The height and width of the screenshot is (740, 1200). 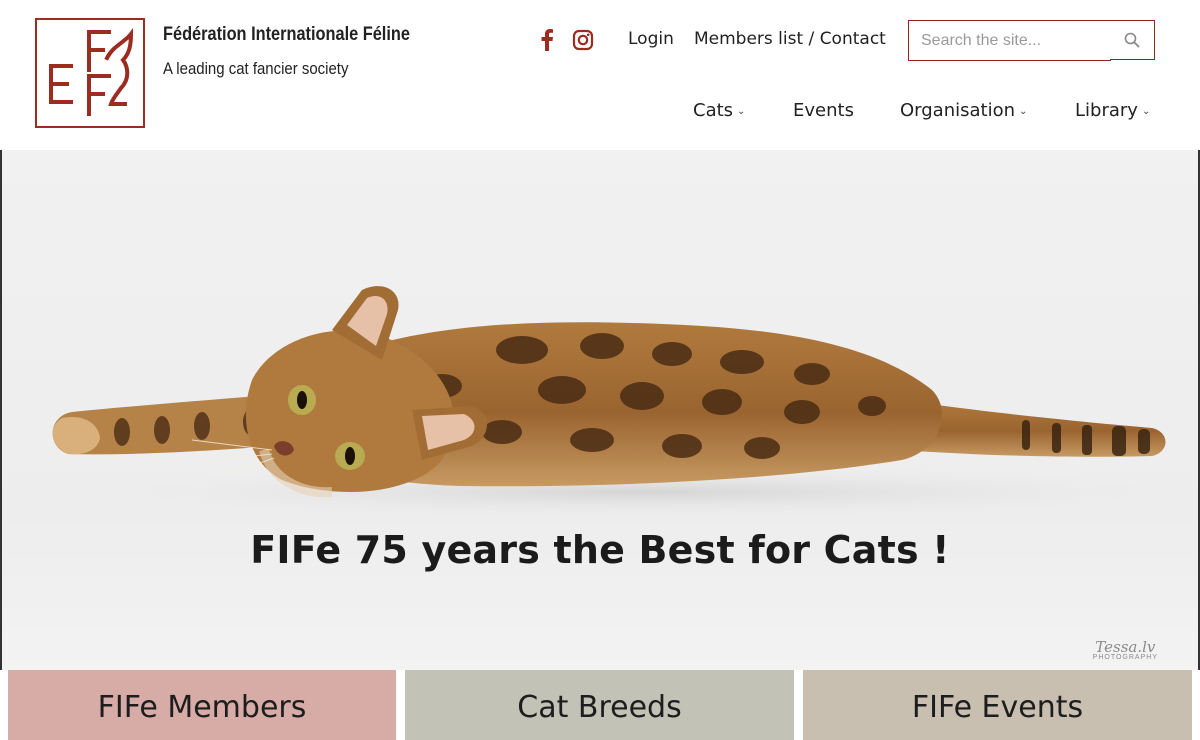 I want to click on photo-credit: Tessa.lv PHOTOGRAPHY, so click(x=1125, y=649).